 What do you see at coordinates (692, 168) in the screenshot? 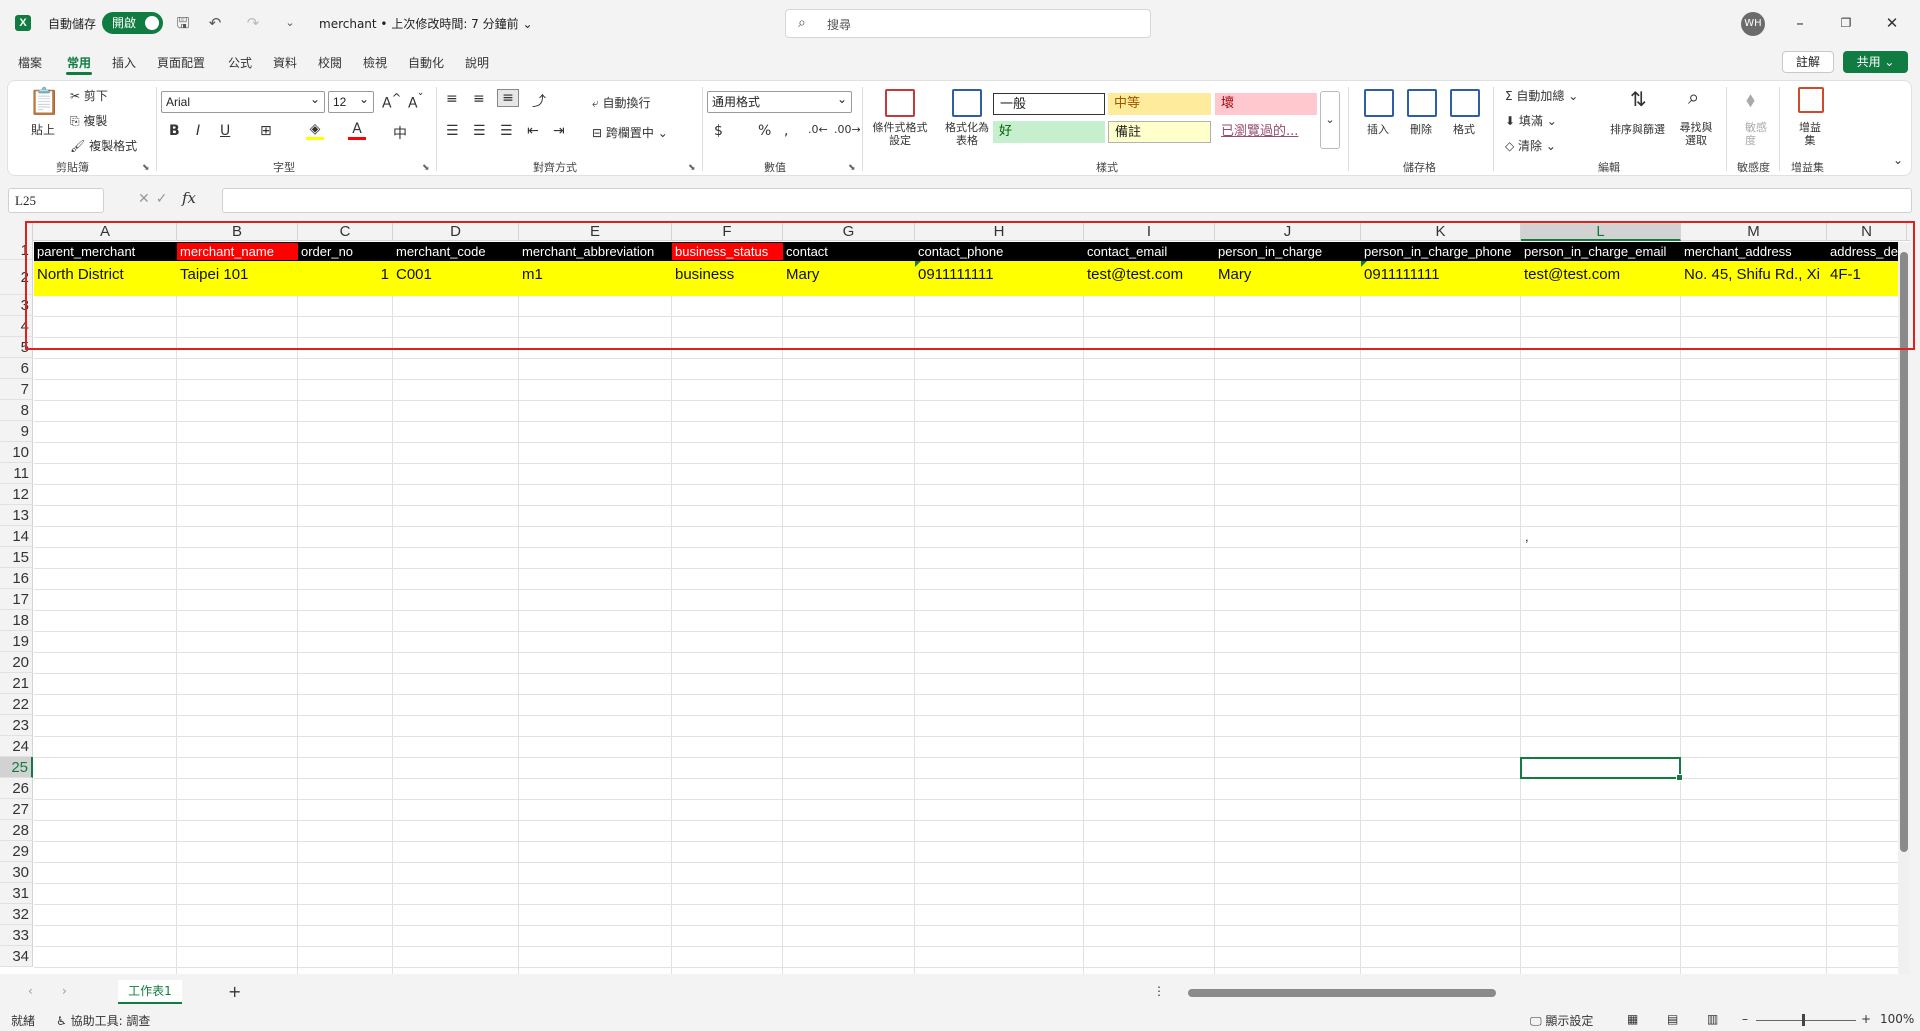
I see `alignment-launcher-icon: ⬊` at bounding box center [692, 168].